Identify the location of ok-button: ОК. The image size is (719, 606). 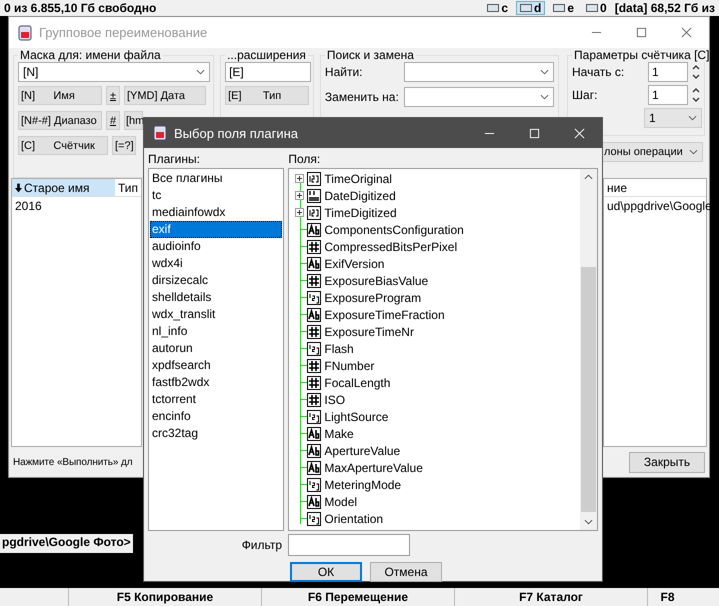
(326, 572).